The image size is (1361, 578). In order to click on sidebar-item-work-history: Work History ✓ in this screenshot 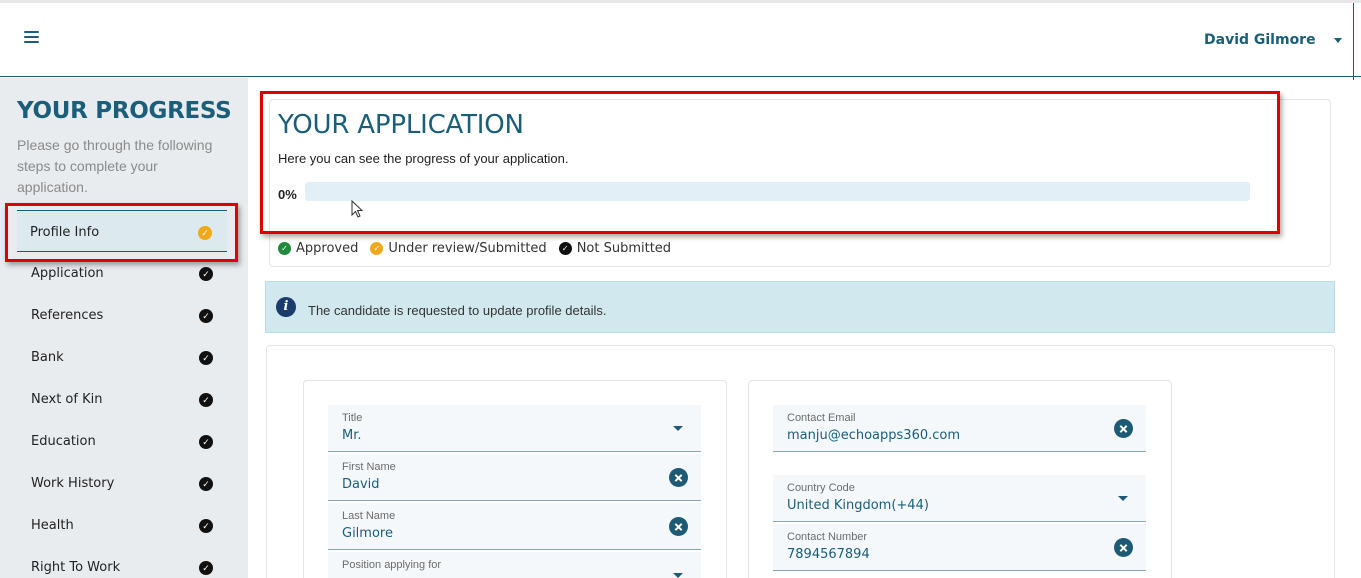, I will do `click(124, 483)`.